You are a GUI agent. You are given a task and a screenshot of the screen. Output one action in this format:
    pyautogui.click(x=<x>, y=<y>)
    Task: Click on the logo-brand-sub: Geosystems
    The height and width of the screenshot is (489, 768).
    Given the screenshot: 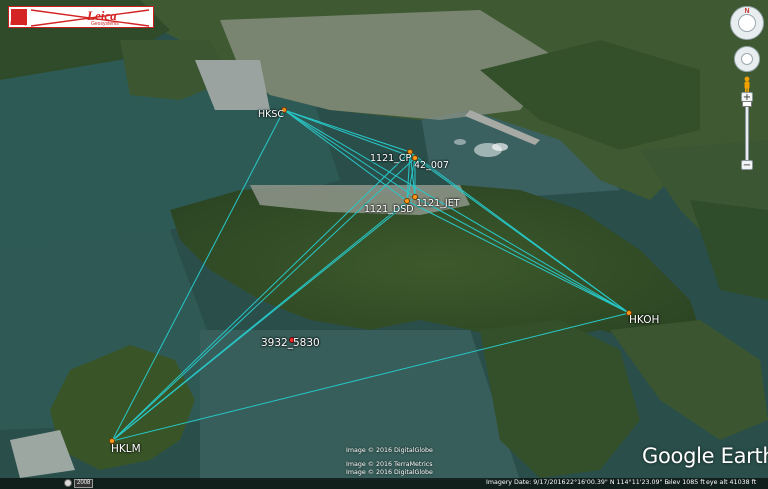 What is the action you would take?
    pyautogui.click(x=105, y=24)
    